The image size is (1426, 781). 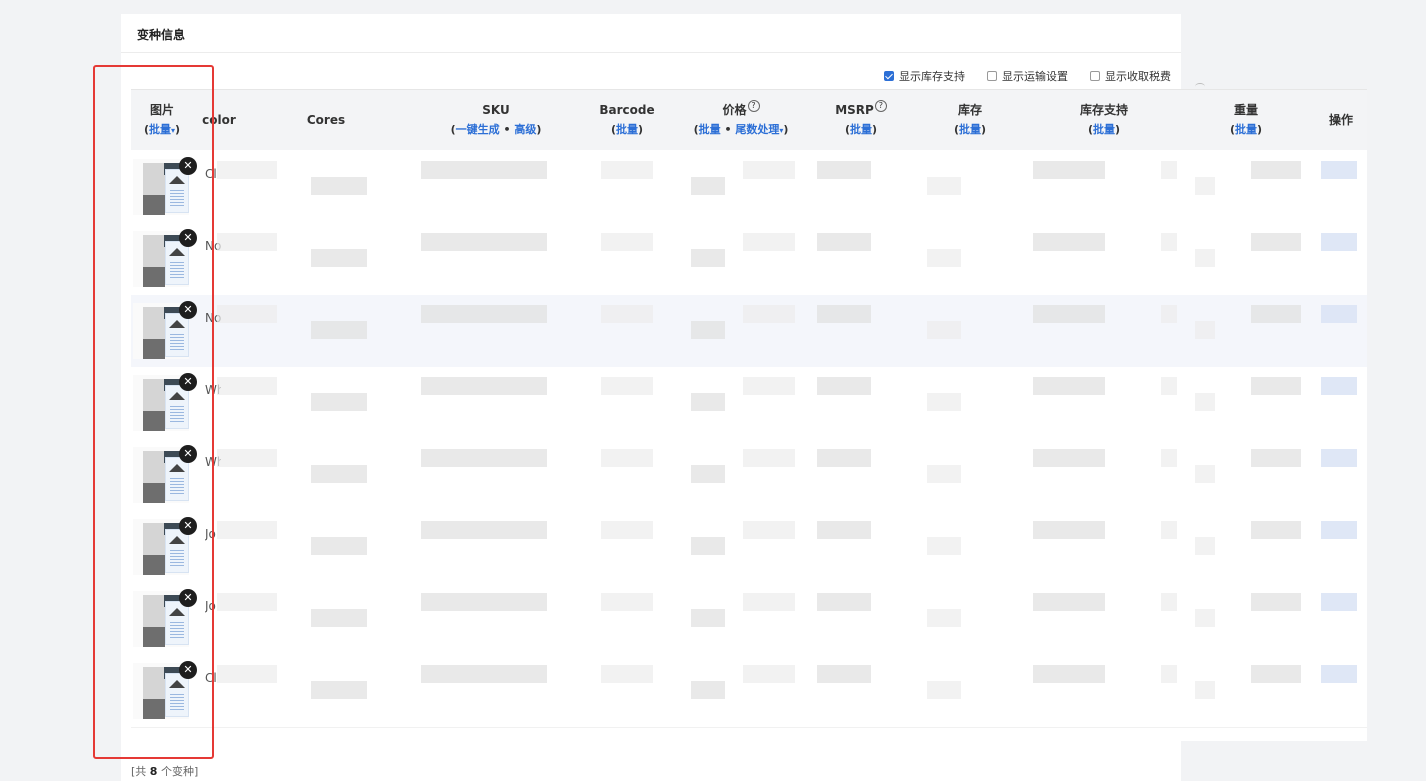 I want to click on col-price-head: 价格?, so click(x=741, y=109).